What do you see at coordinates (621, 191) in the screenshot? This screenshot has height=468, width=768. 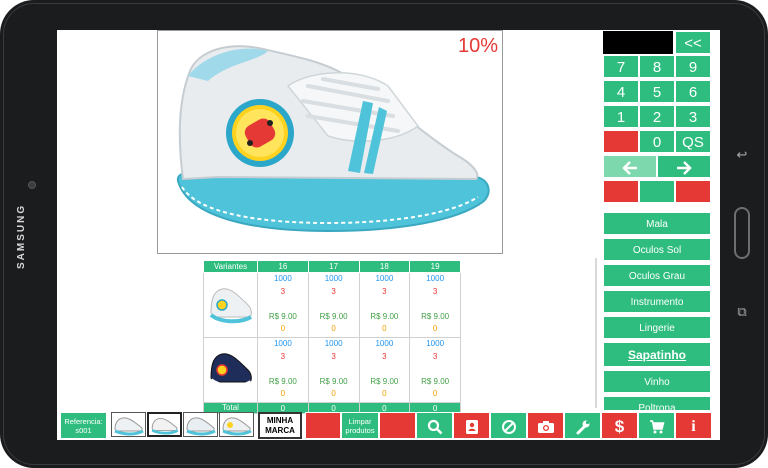 I see `l-button: L` at bounding box center [621, 191].